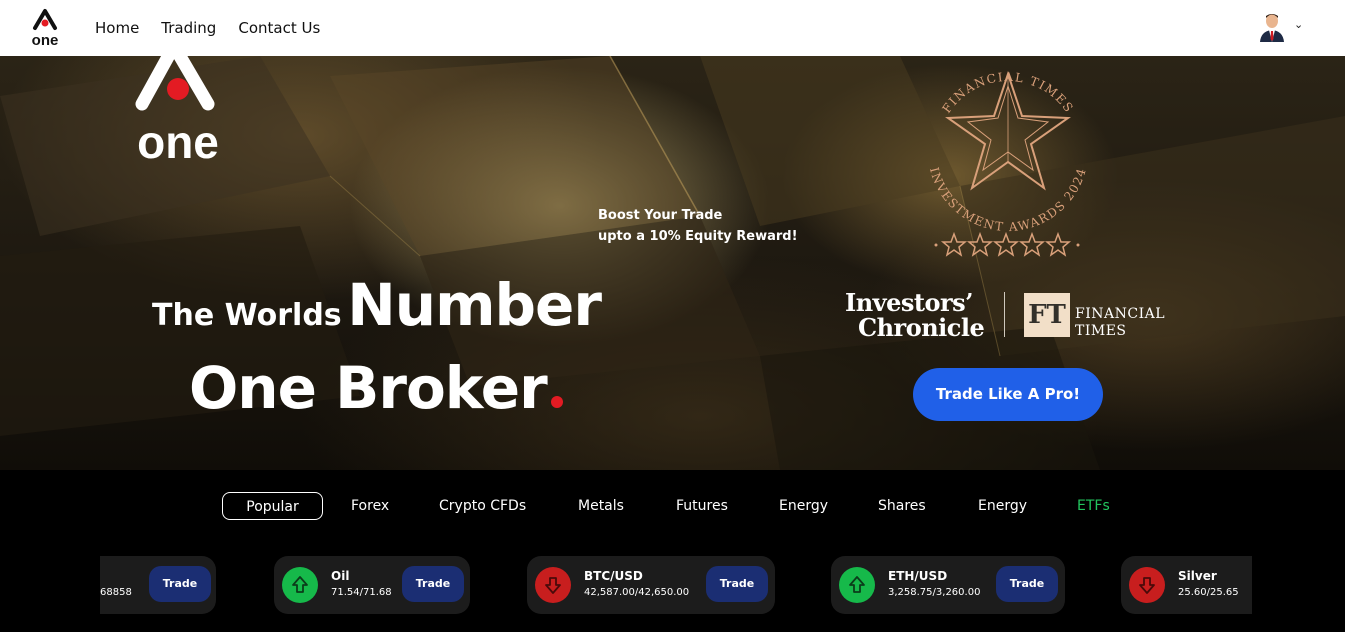 This screenshot has height=632, width=1345. I want to click on ticker-price: 3,258.75/3,260.00, so click(934, 592).